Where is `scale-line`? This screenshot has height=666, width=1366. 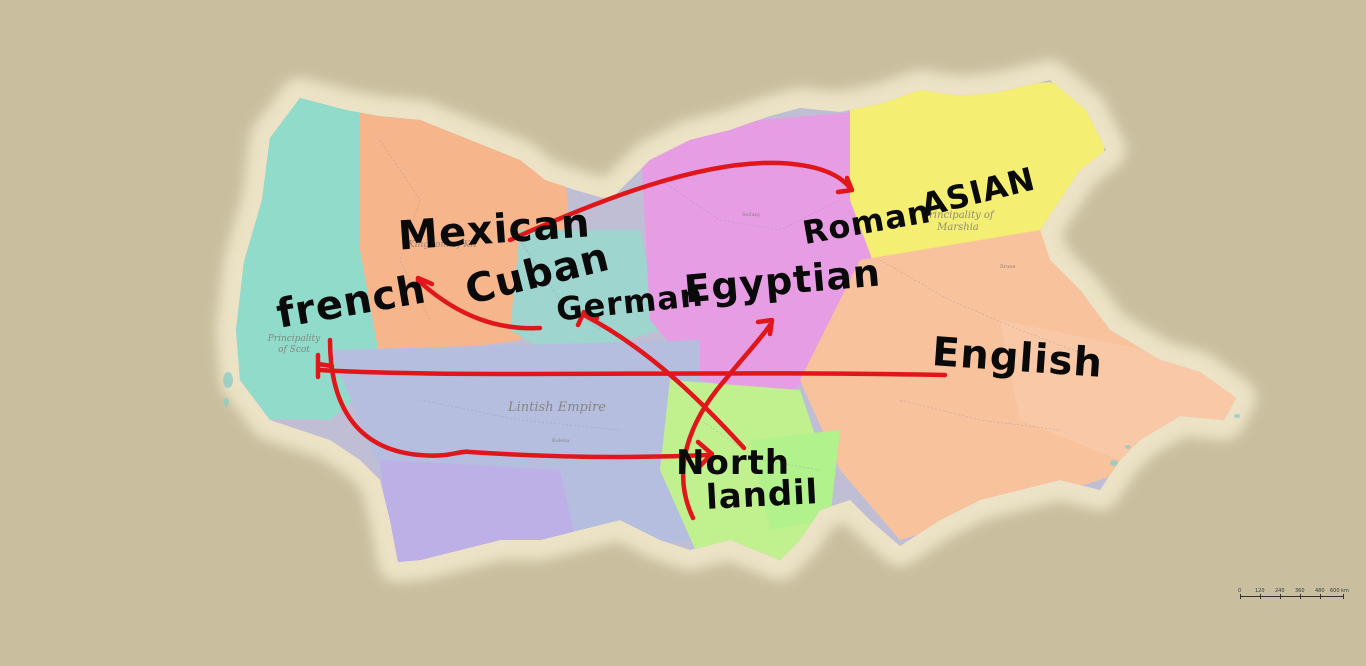
scale-line is located at coordinates (1292, 596).